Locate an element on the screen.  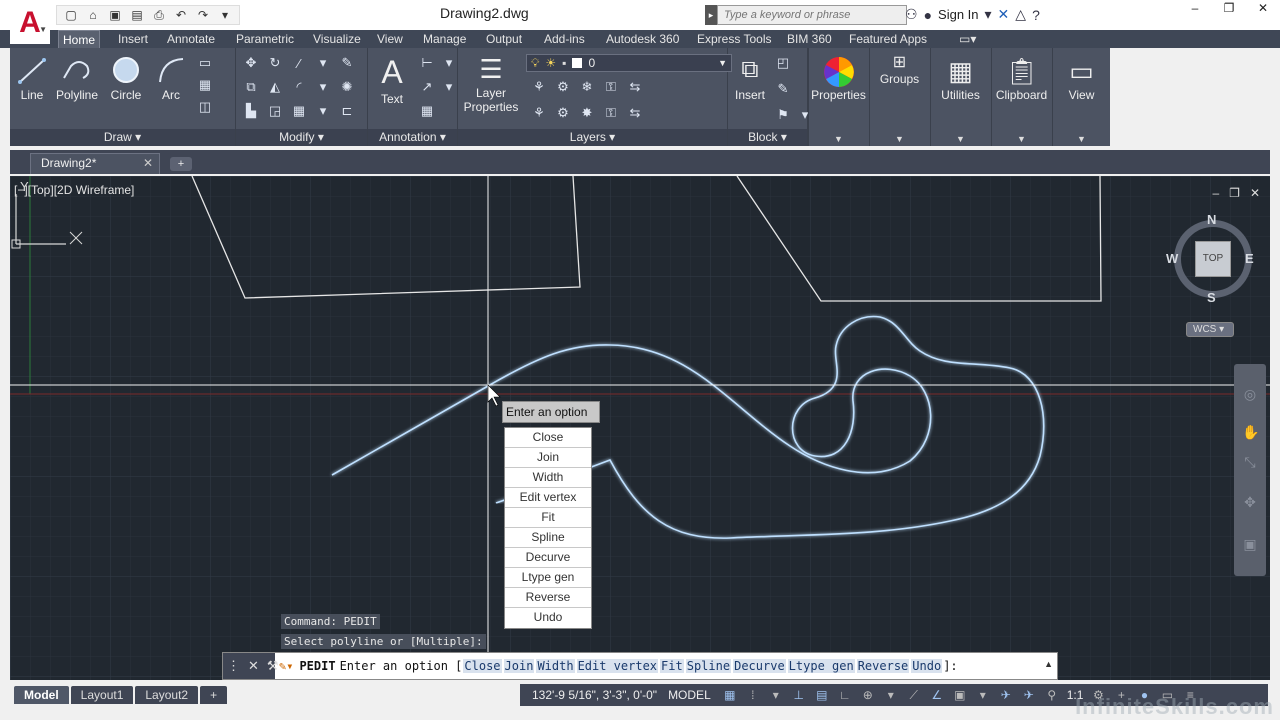
cmd-option-close: Close is located at coordinates (482, 666).